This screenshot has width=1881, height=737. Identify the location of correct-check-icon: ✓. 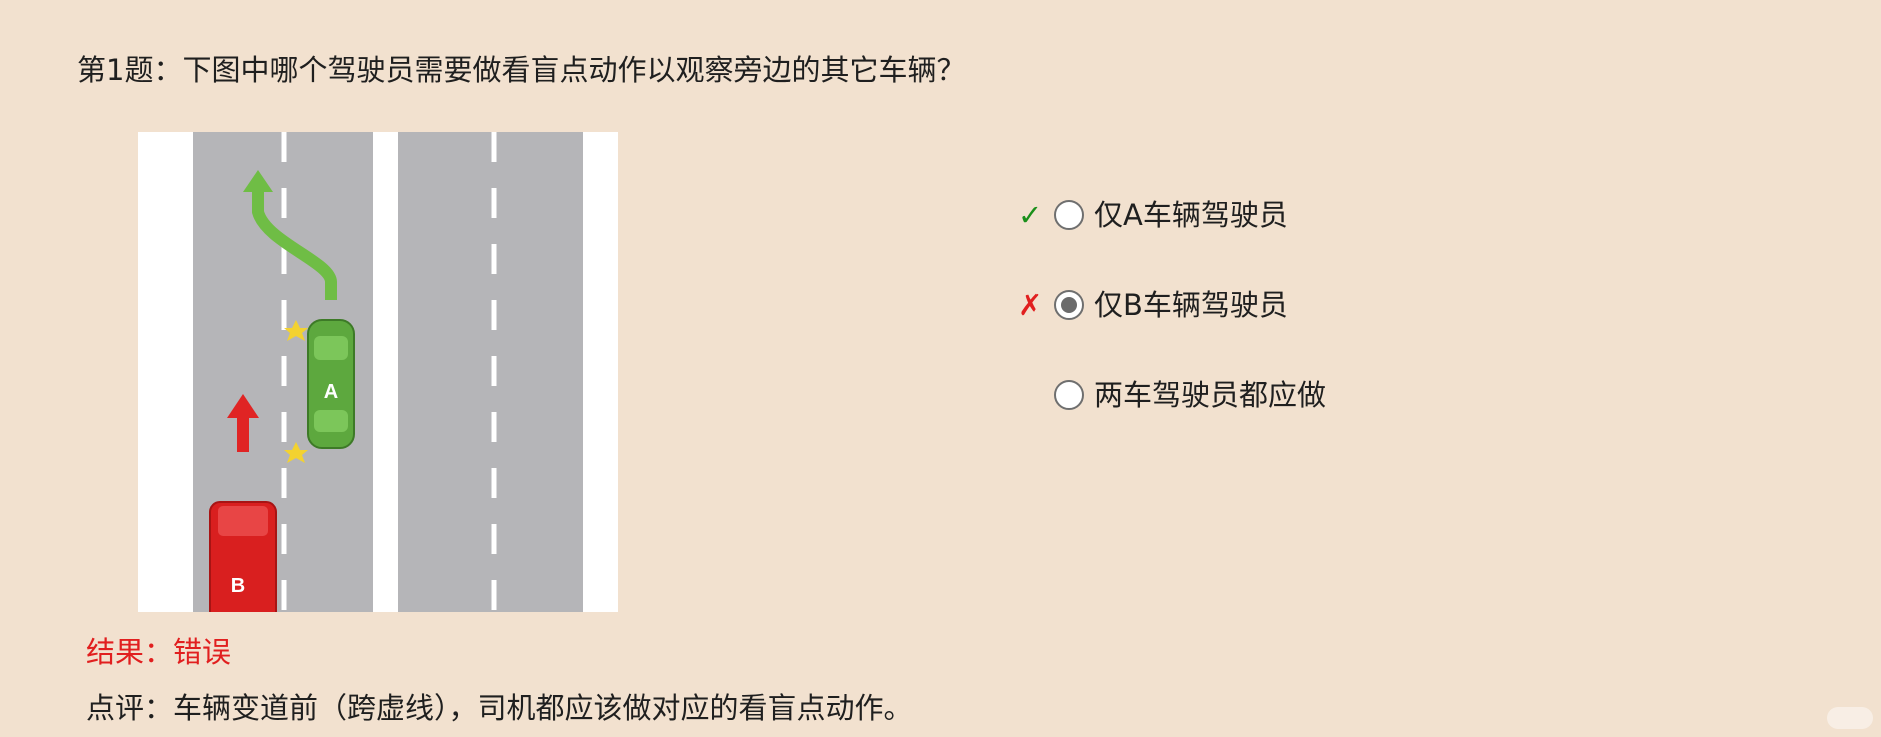
(1030, 215).